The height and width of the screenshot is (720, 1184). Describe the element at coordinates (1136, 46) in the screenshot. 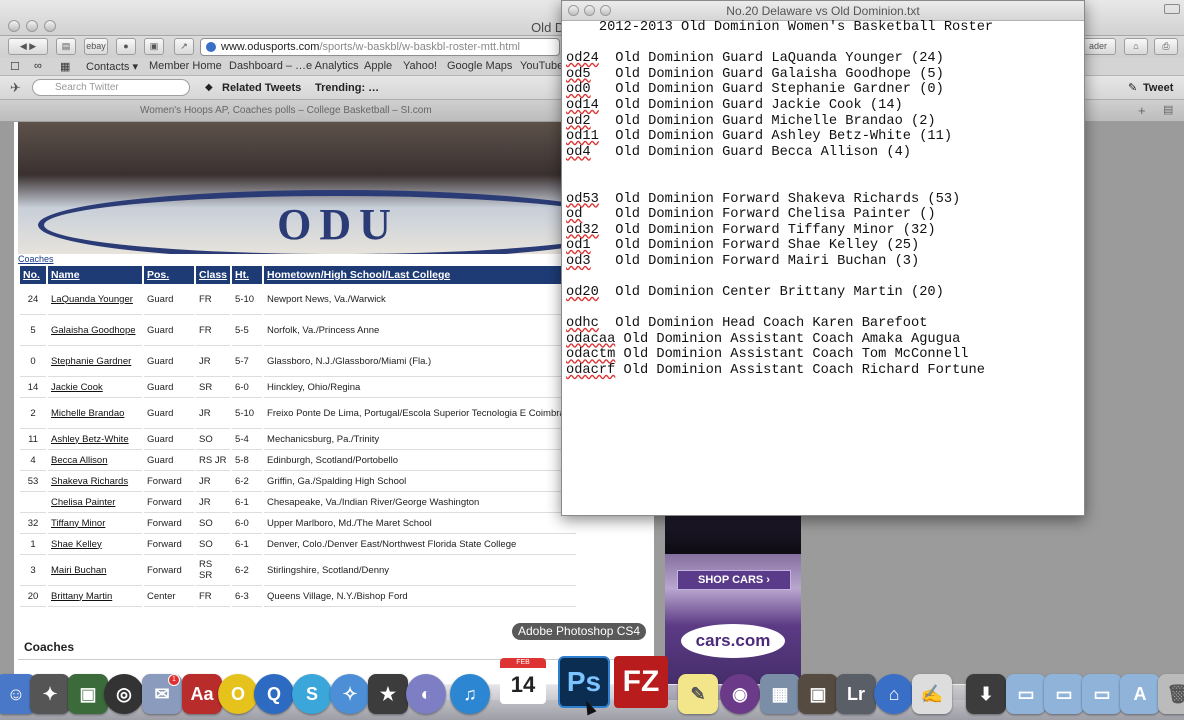

I see `home-icon: ⌂` at that location.